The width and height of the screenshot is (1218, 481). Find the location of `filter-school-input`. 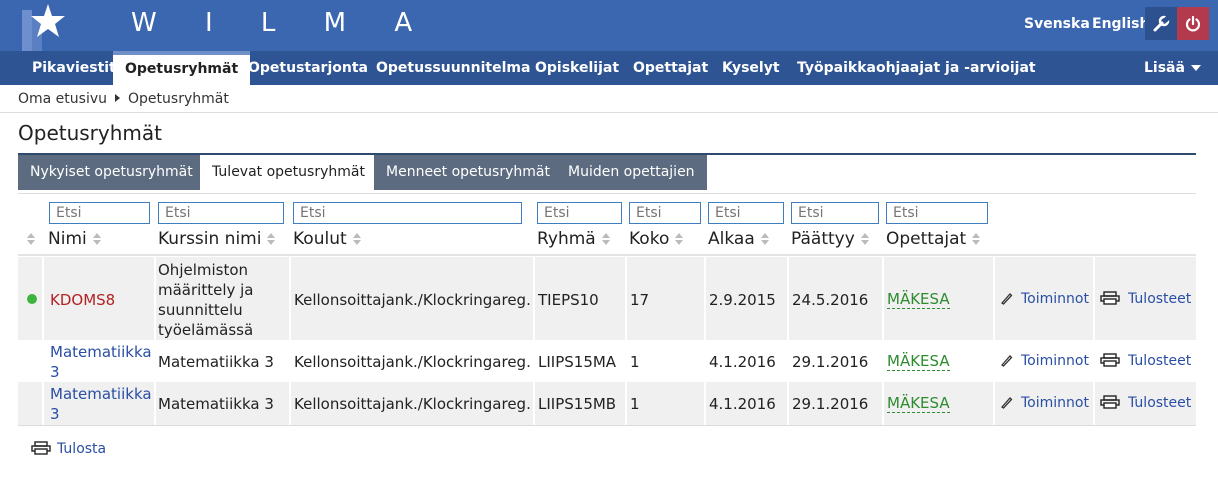

filter-school-input is located at coordinates (407, 213).